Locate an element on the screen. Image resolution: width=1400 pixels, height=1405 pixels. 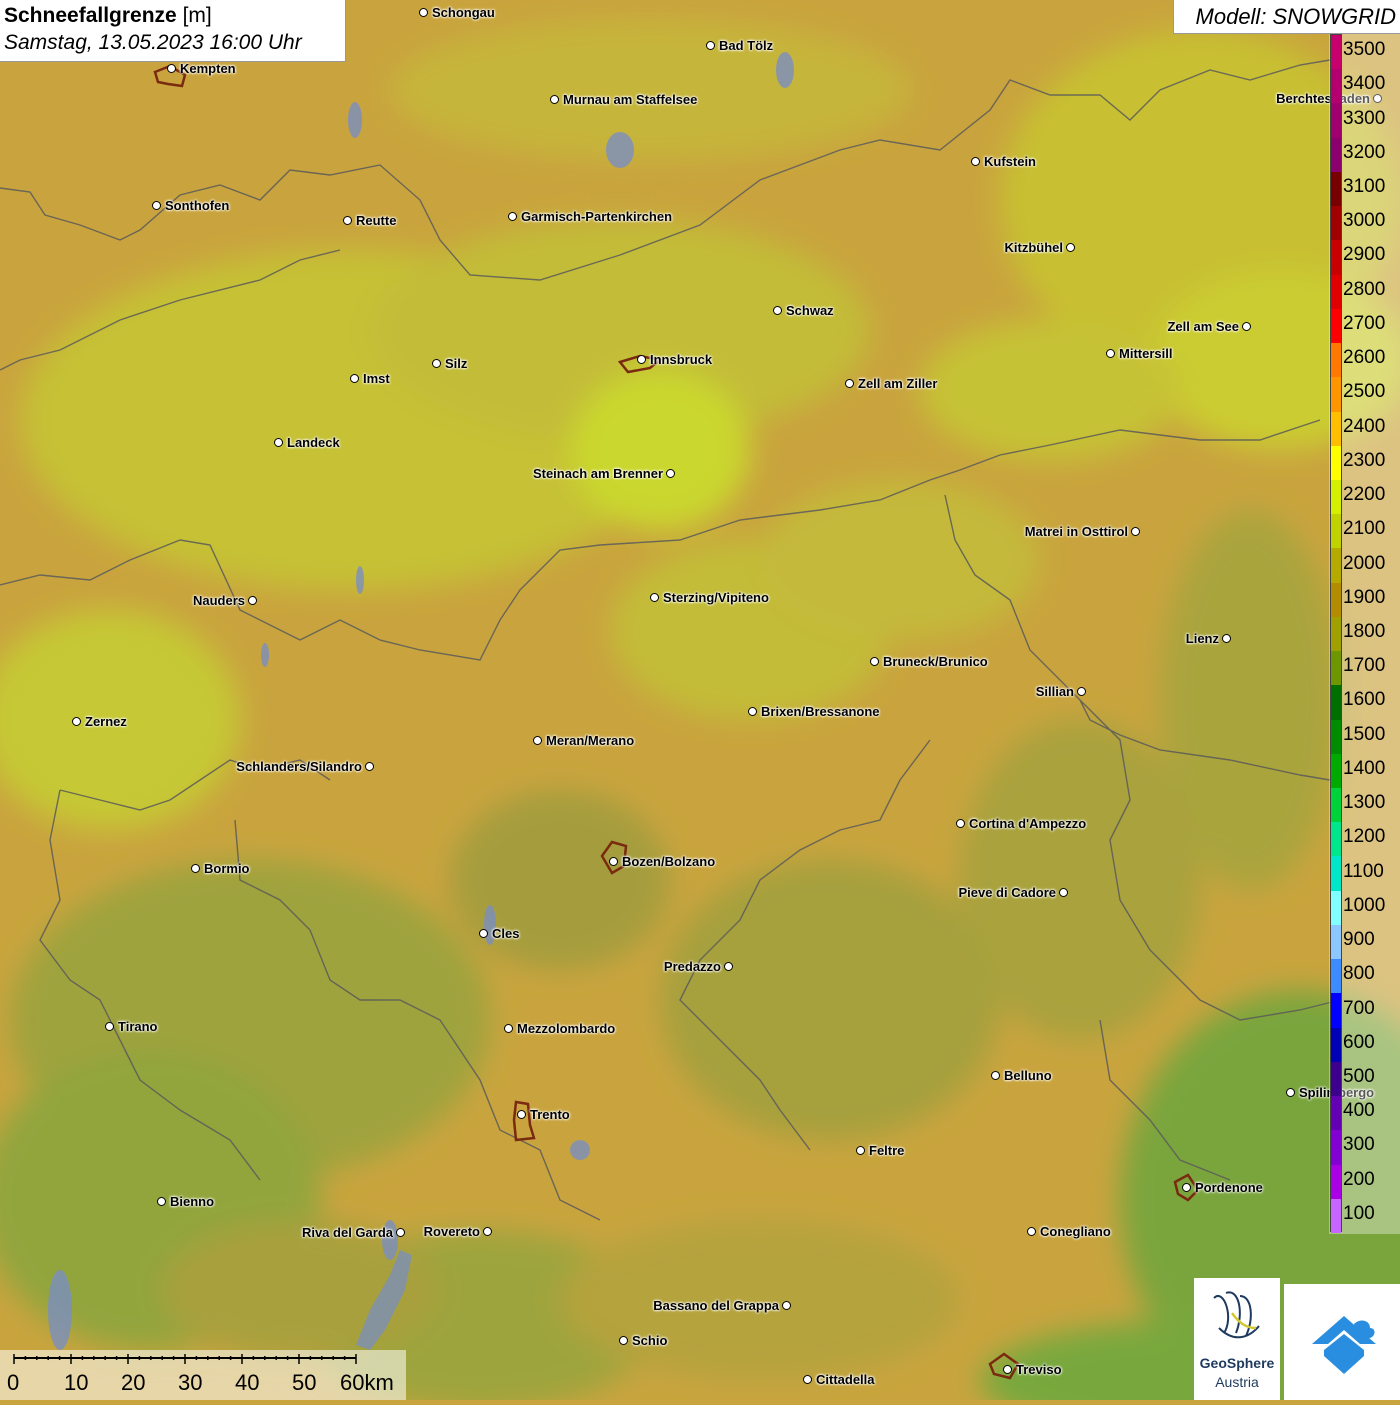
legend-label: 100 is located at coordinates (1359, 1213).